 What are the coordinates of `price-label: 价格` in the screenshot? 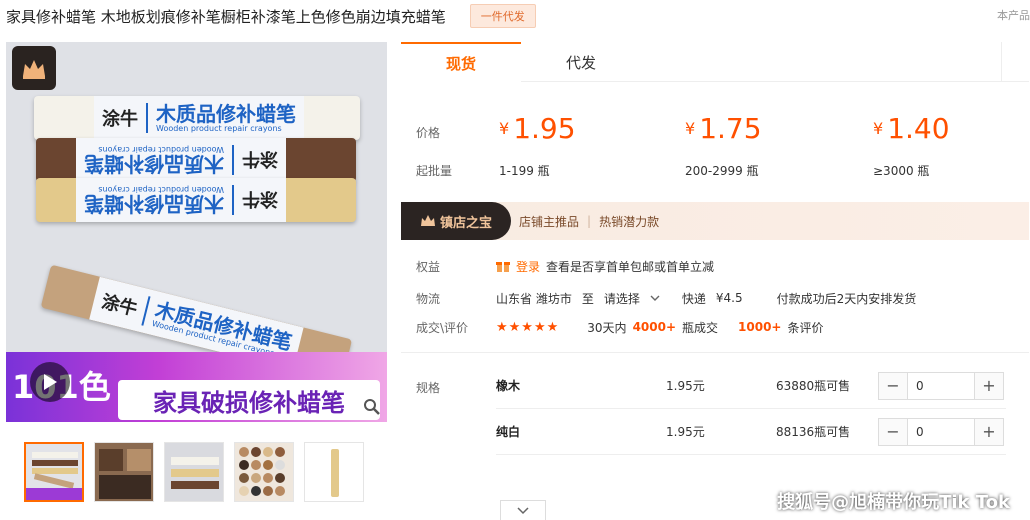 It's located at (428, 133).